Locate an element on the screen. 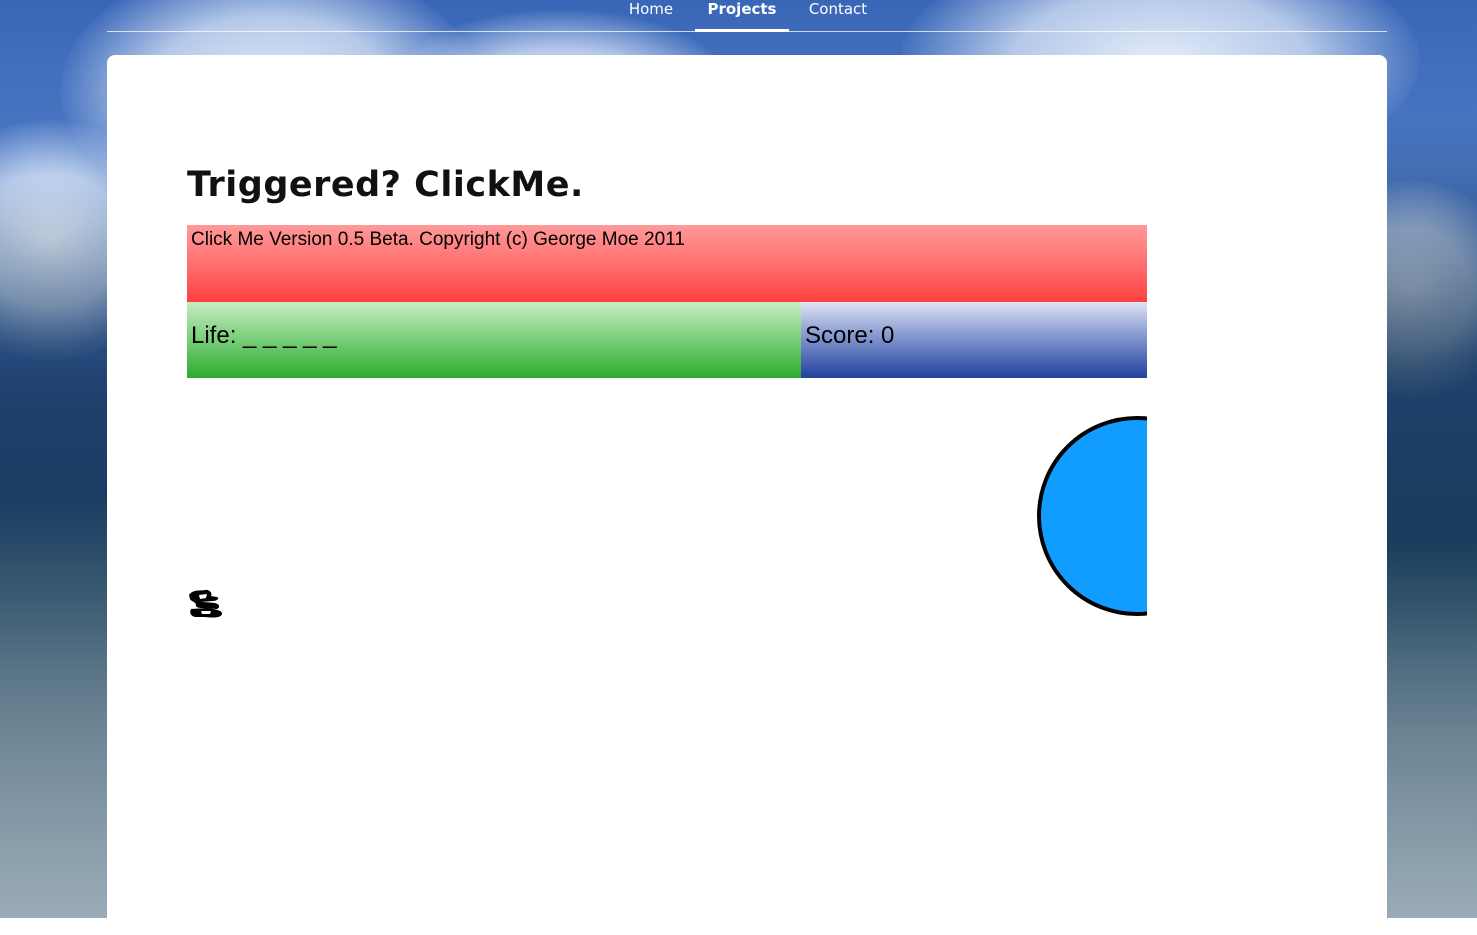 This screenshot has width=1477, height=935. score-text: Score: 0 is located at coordinates (850, 335).